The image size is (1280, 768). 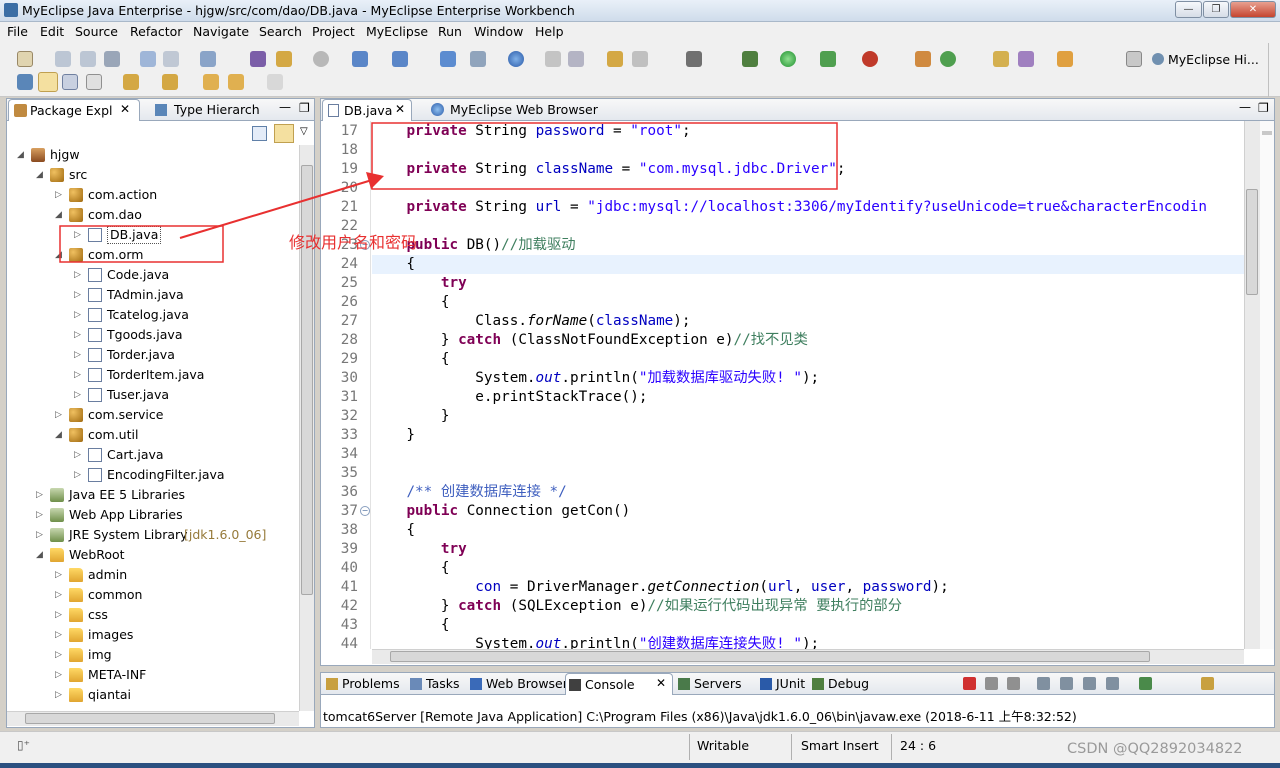 What do you see at coordinates (842, 684) in the screenshot?
I see `tab-debug: Debug` at bounding box center [842, 684].